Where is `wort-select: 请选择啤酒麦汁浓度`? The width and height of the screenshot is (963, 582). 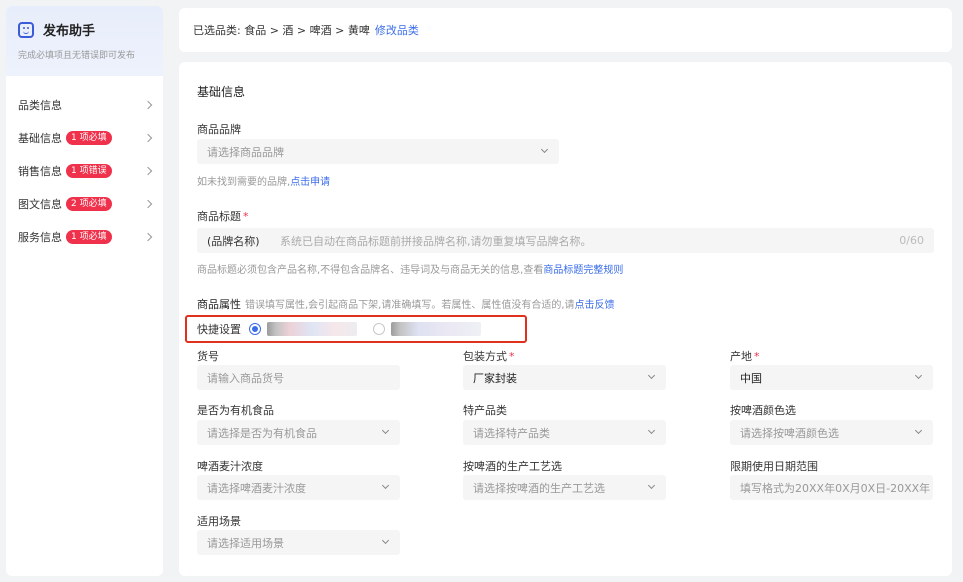
wort-select: 请选择啤酒麦汁浓度 is located at coordinates (298, 487).